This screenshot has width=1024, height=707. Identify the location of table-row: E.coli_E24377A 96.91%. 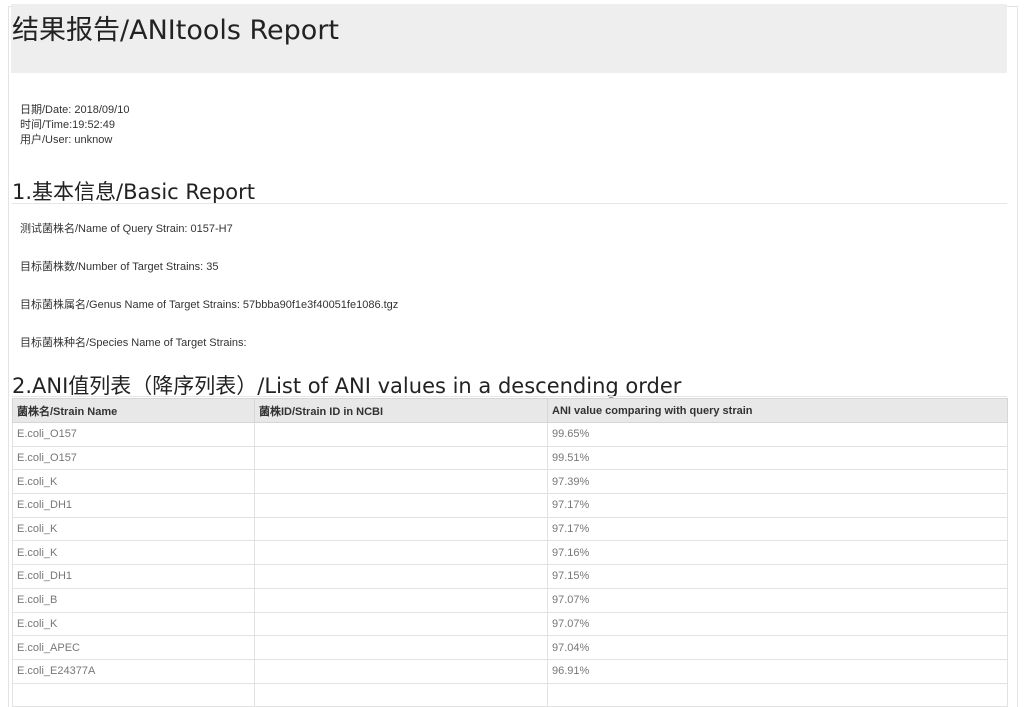
(510, 671).